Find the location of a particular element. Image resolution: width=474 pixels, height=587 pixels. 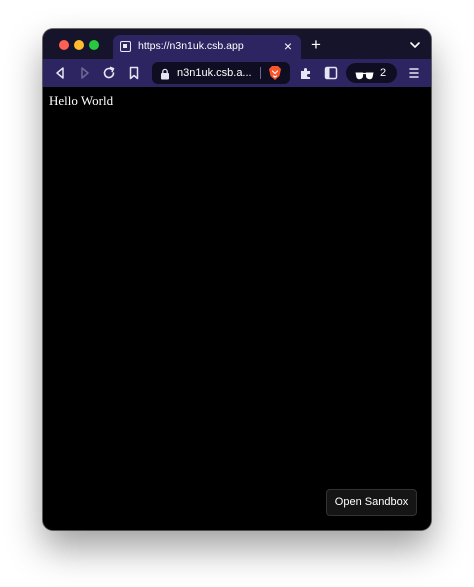

open-sandbox-button: Open Sandbox is located at coordinates (371, 502).